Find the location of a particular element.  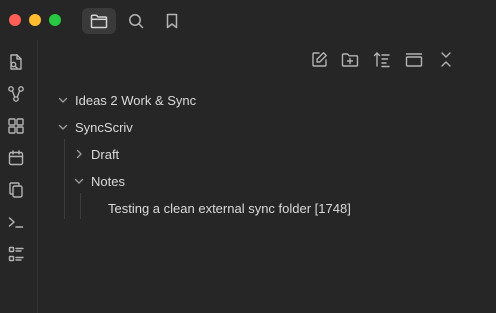

collapse-all-icon is located at coordinates (446, 62).